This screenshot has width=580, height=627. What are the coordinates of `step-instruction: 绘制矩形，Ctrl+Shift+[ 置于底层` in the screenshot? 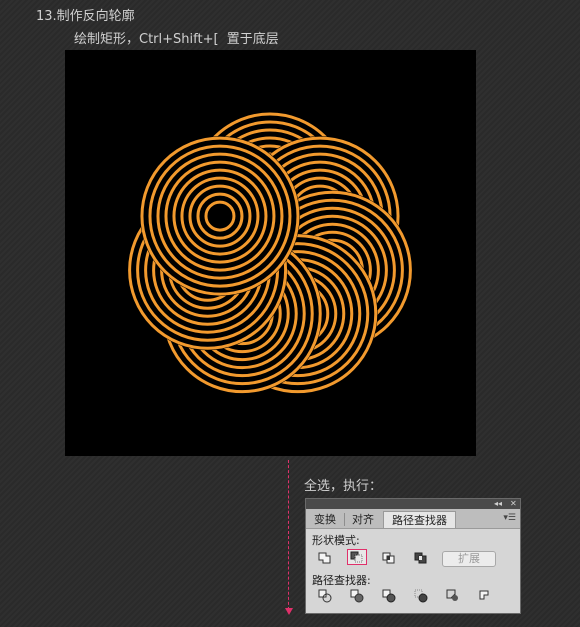 It's located at (176, 39).